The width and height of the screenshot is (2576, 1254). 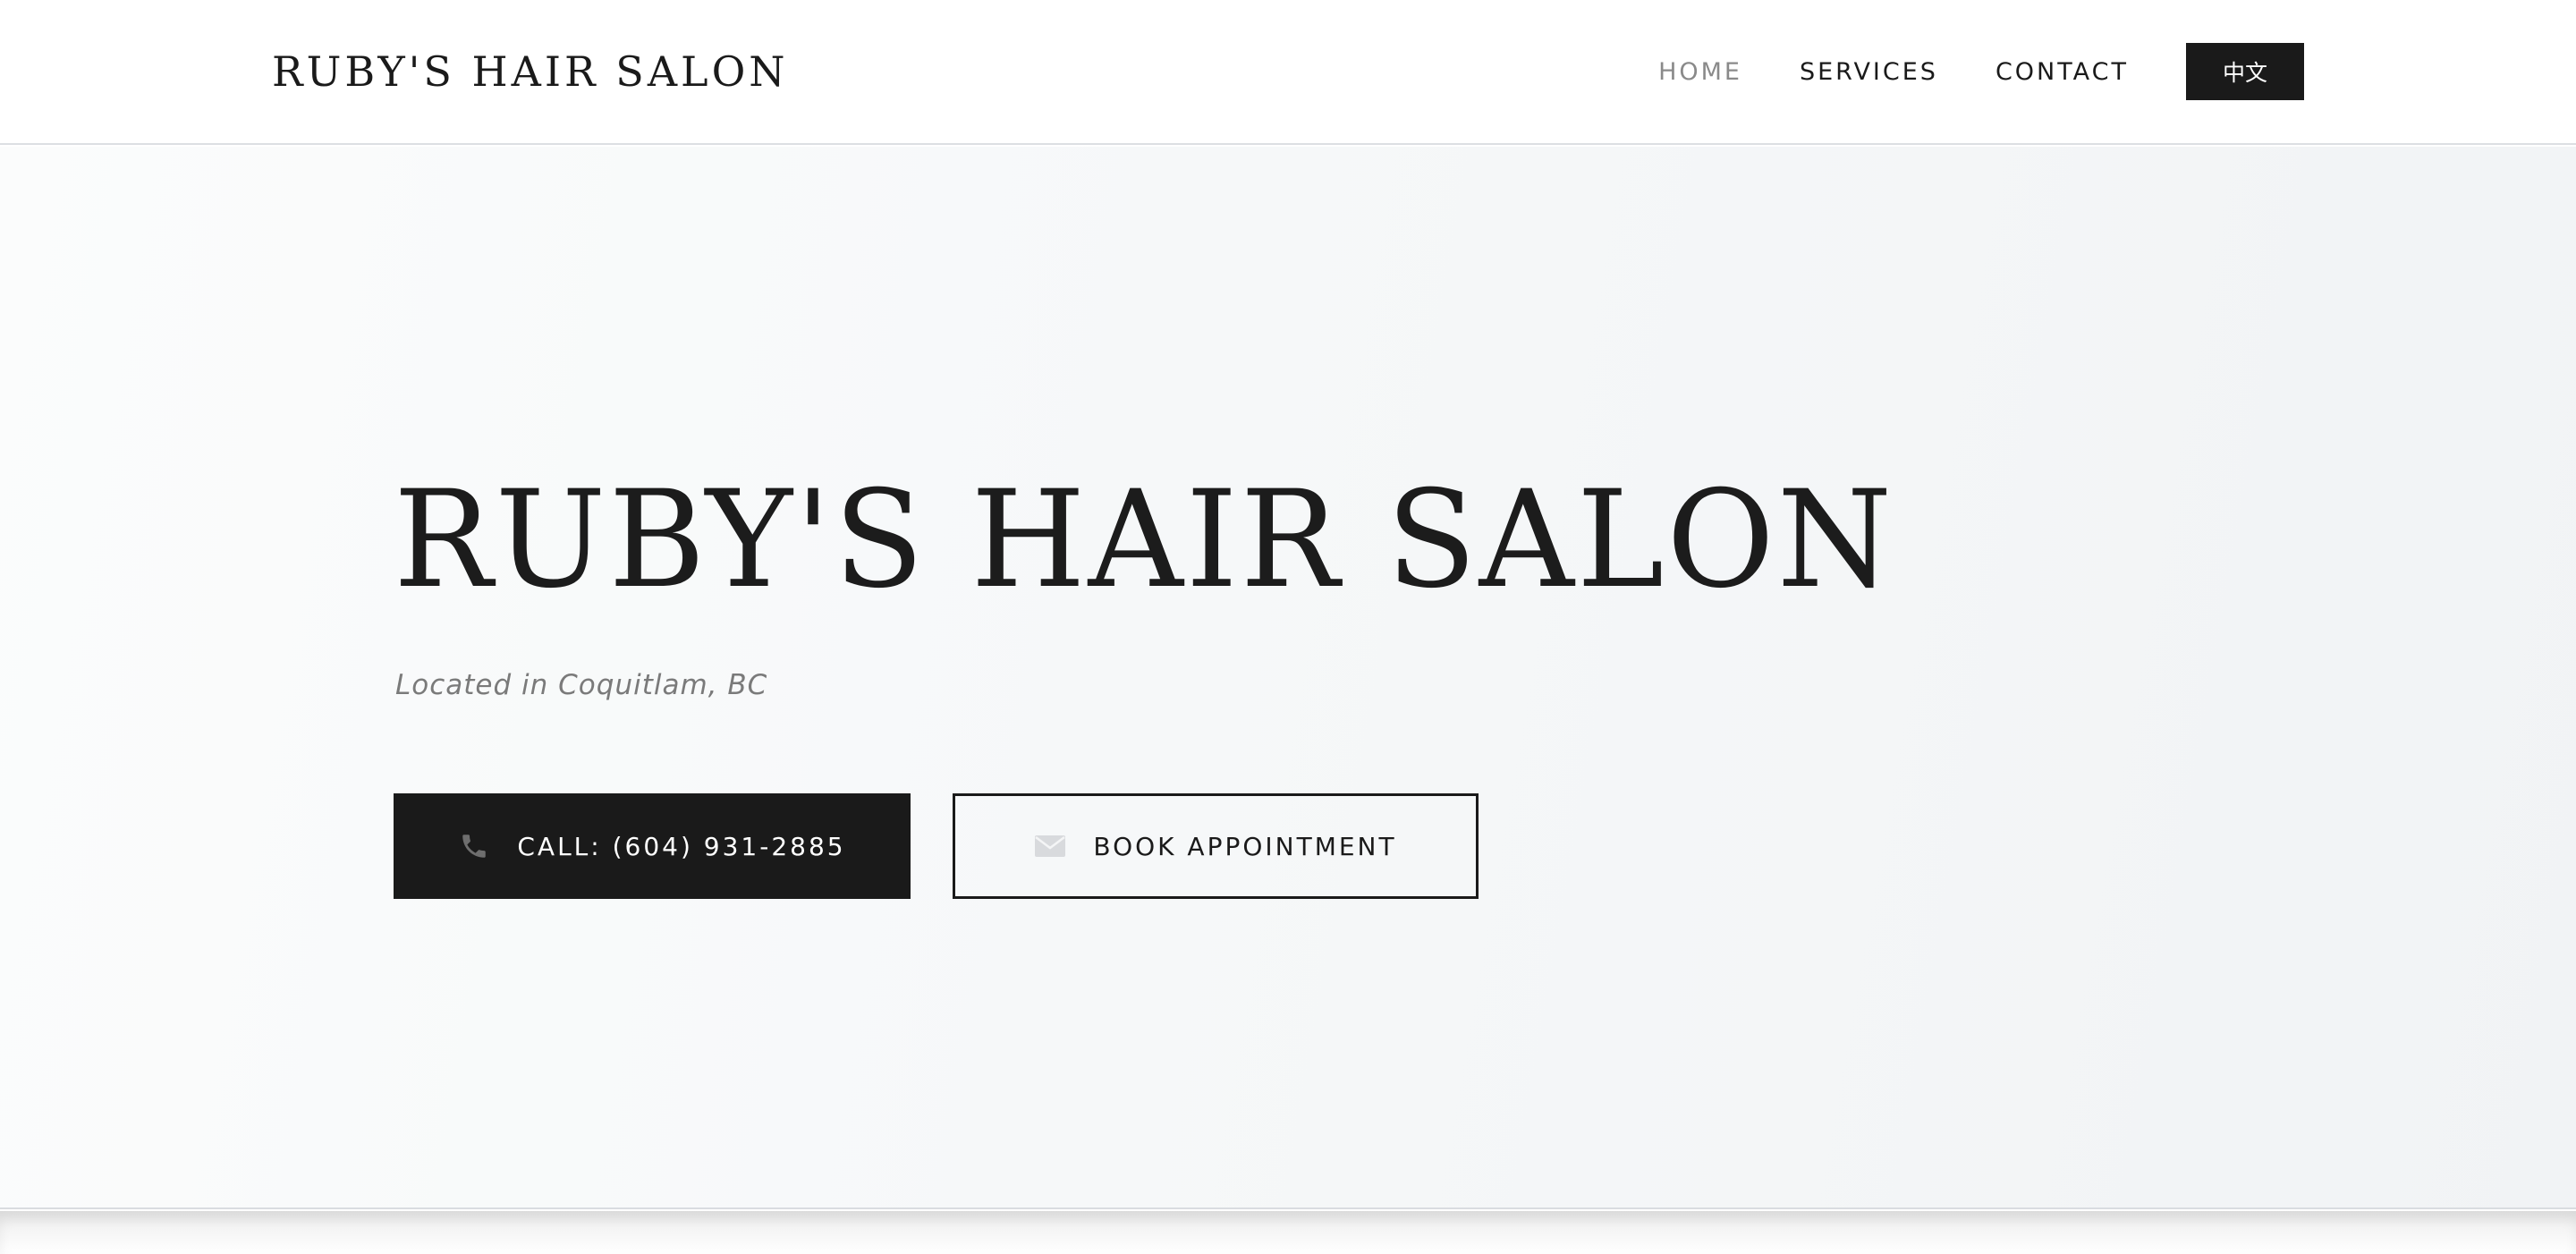 I want to click on phone-icon, so click(x=474, y=846).